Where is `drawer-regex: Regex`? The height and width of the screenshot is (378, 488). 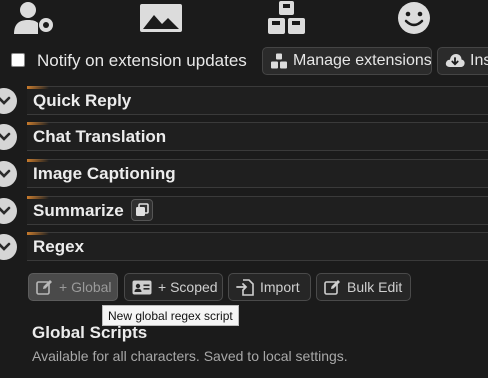
drawer-regex: Regex is located at coordinates (257, 246).